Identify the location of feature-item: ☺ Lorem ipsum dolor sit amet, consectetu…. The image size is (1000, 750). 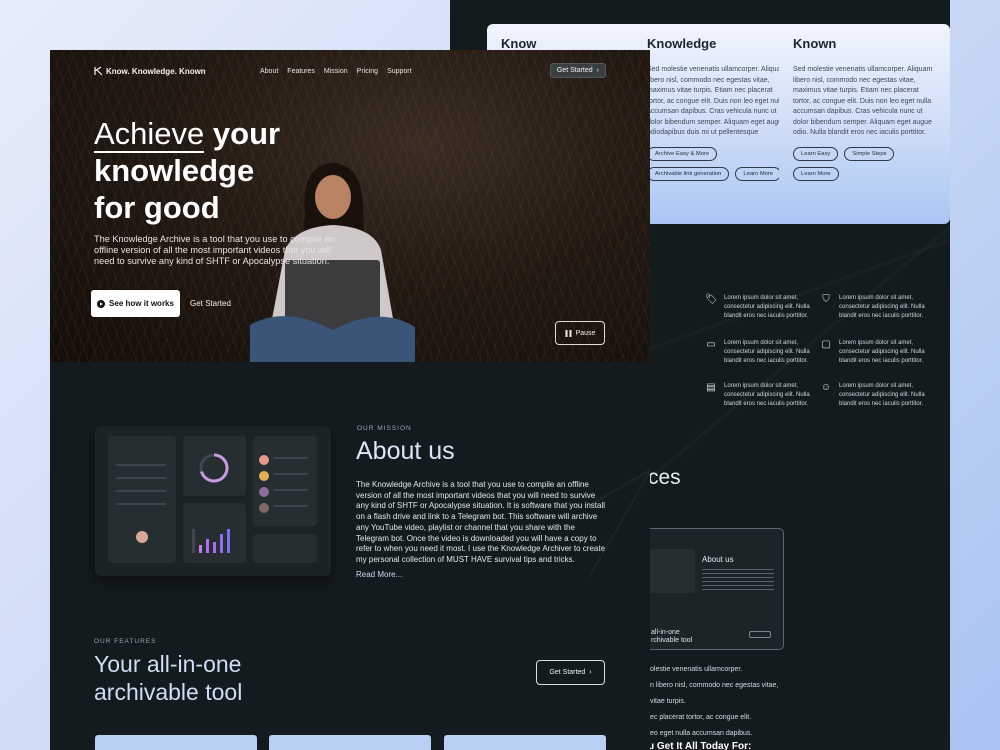
(875, 395).